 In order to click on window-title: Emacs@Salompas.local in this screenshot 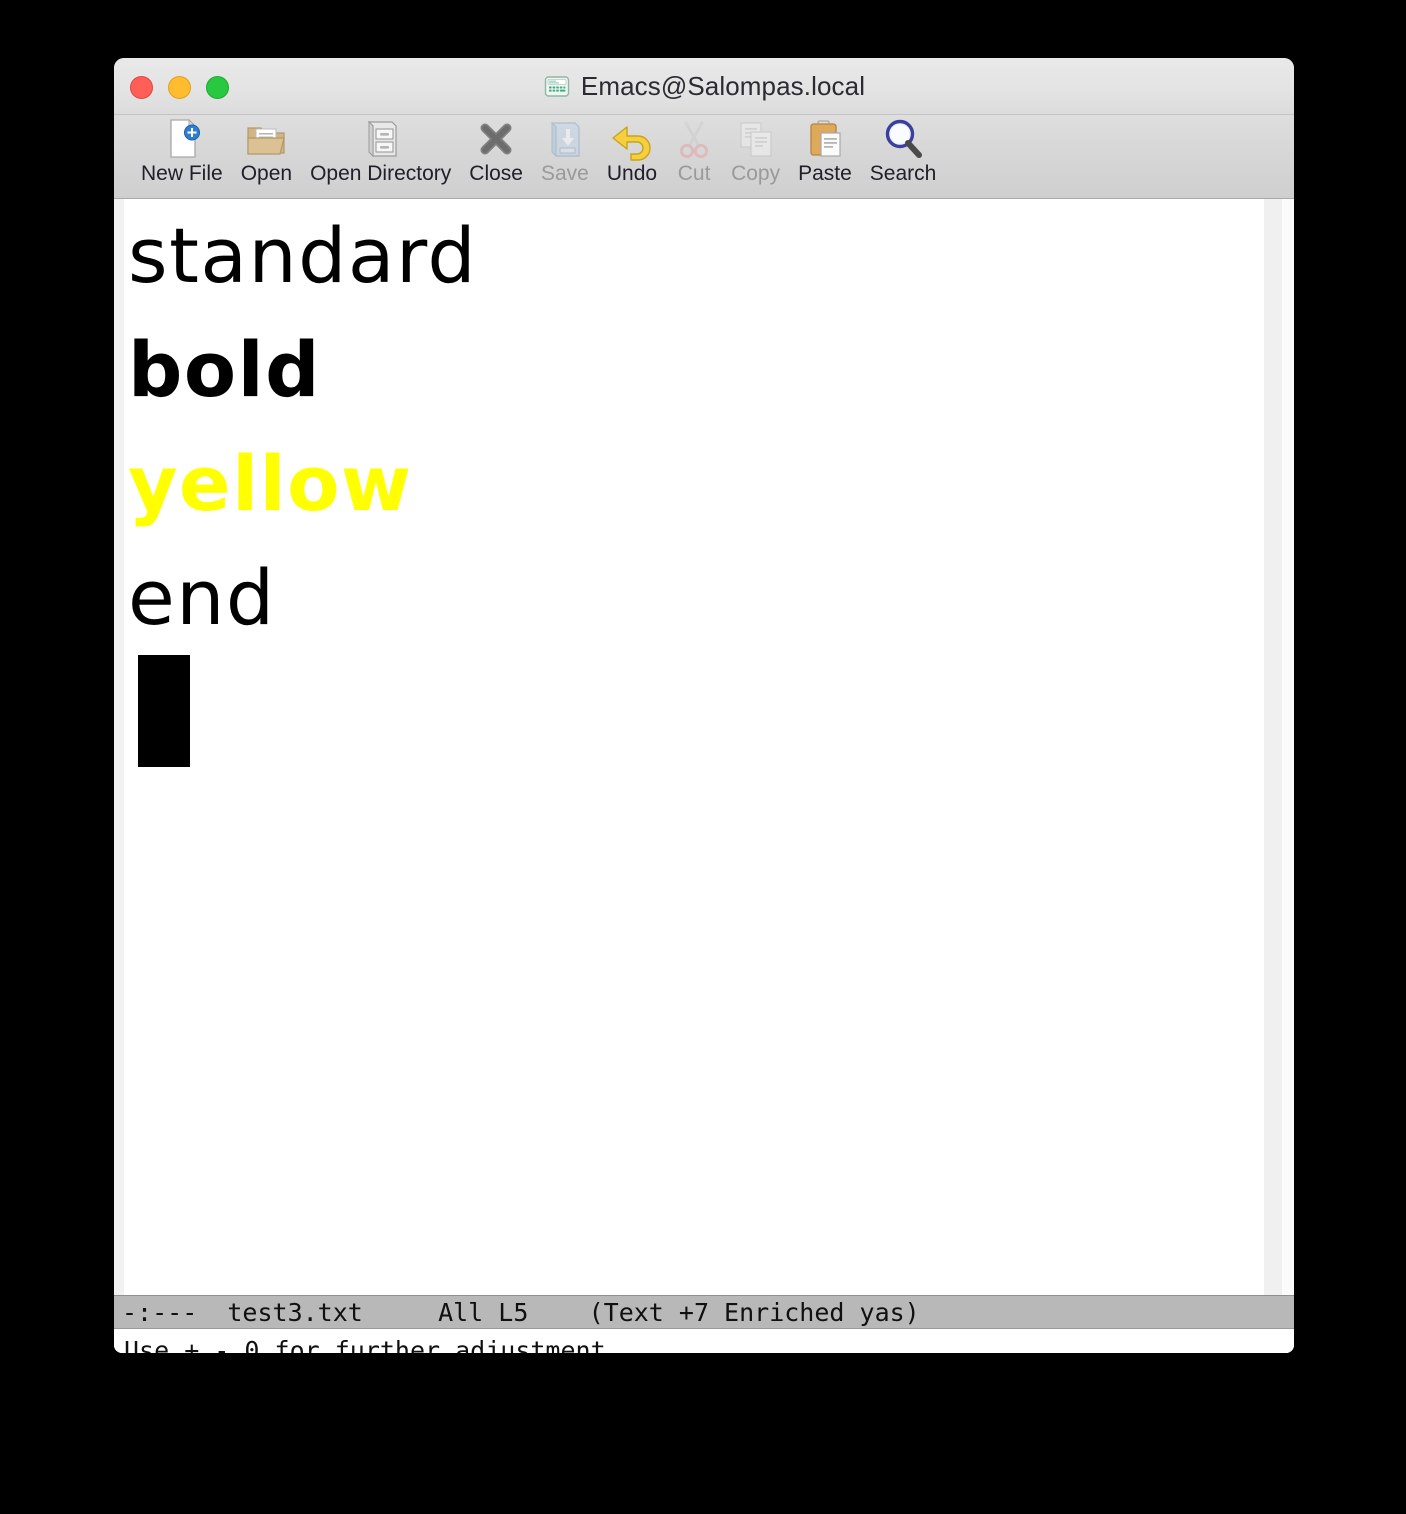, I will do `click(723, 86)`.